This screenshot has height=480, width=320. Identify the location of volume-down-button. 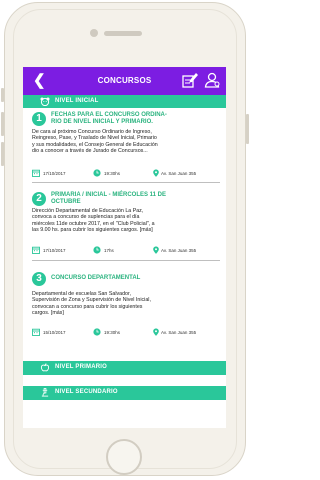
(2, 154).